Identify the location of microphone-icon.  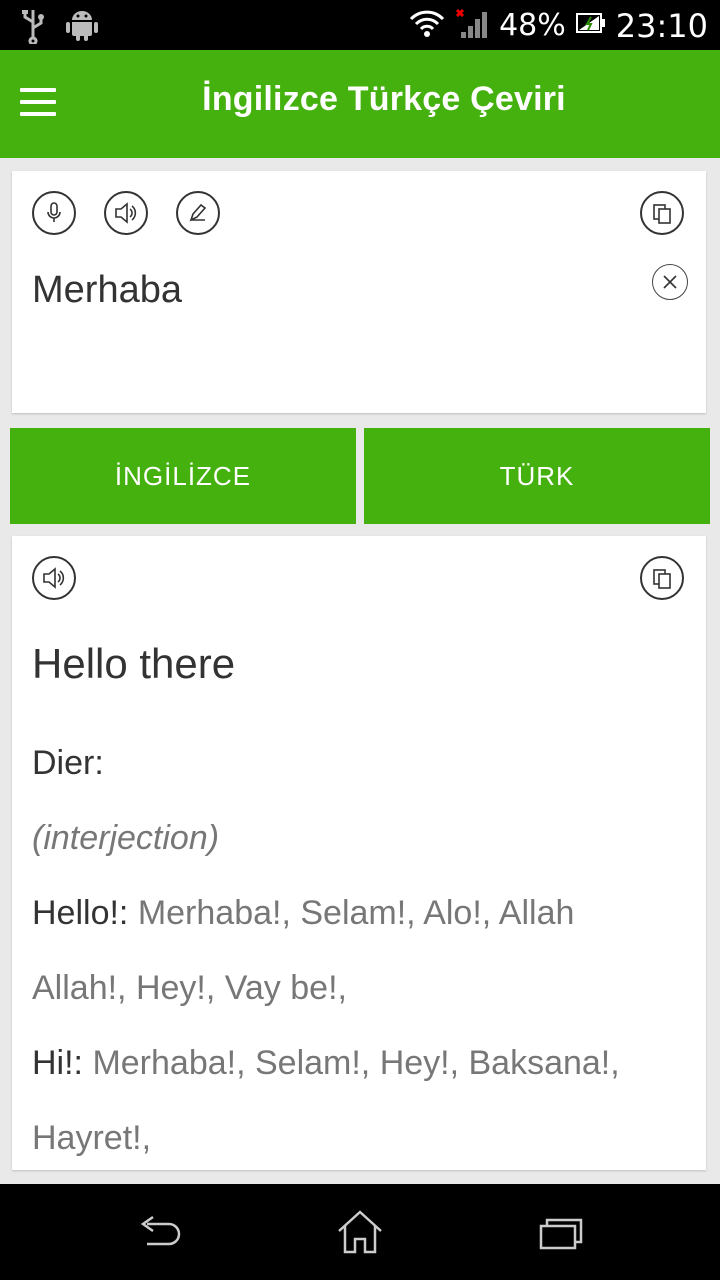
(54, 213).